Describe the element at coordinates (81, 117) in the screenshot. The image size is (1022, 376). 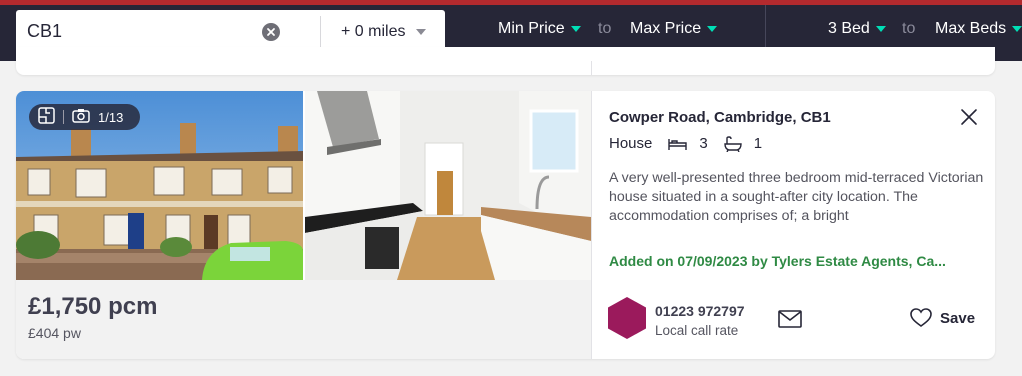
I see `camera-icon` at that location.